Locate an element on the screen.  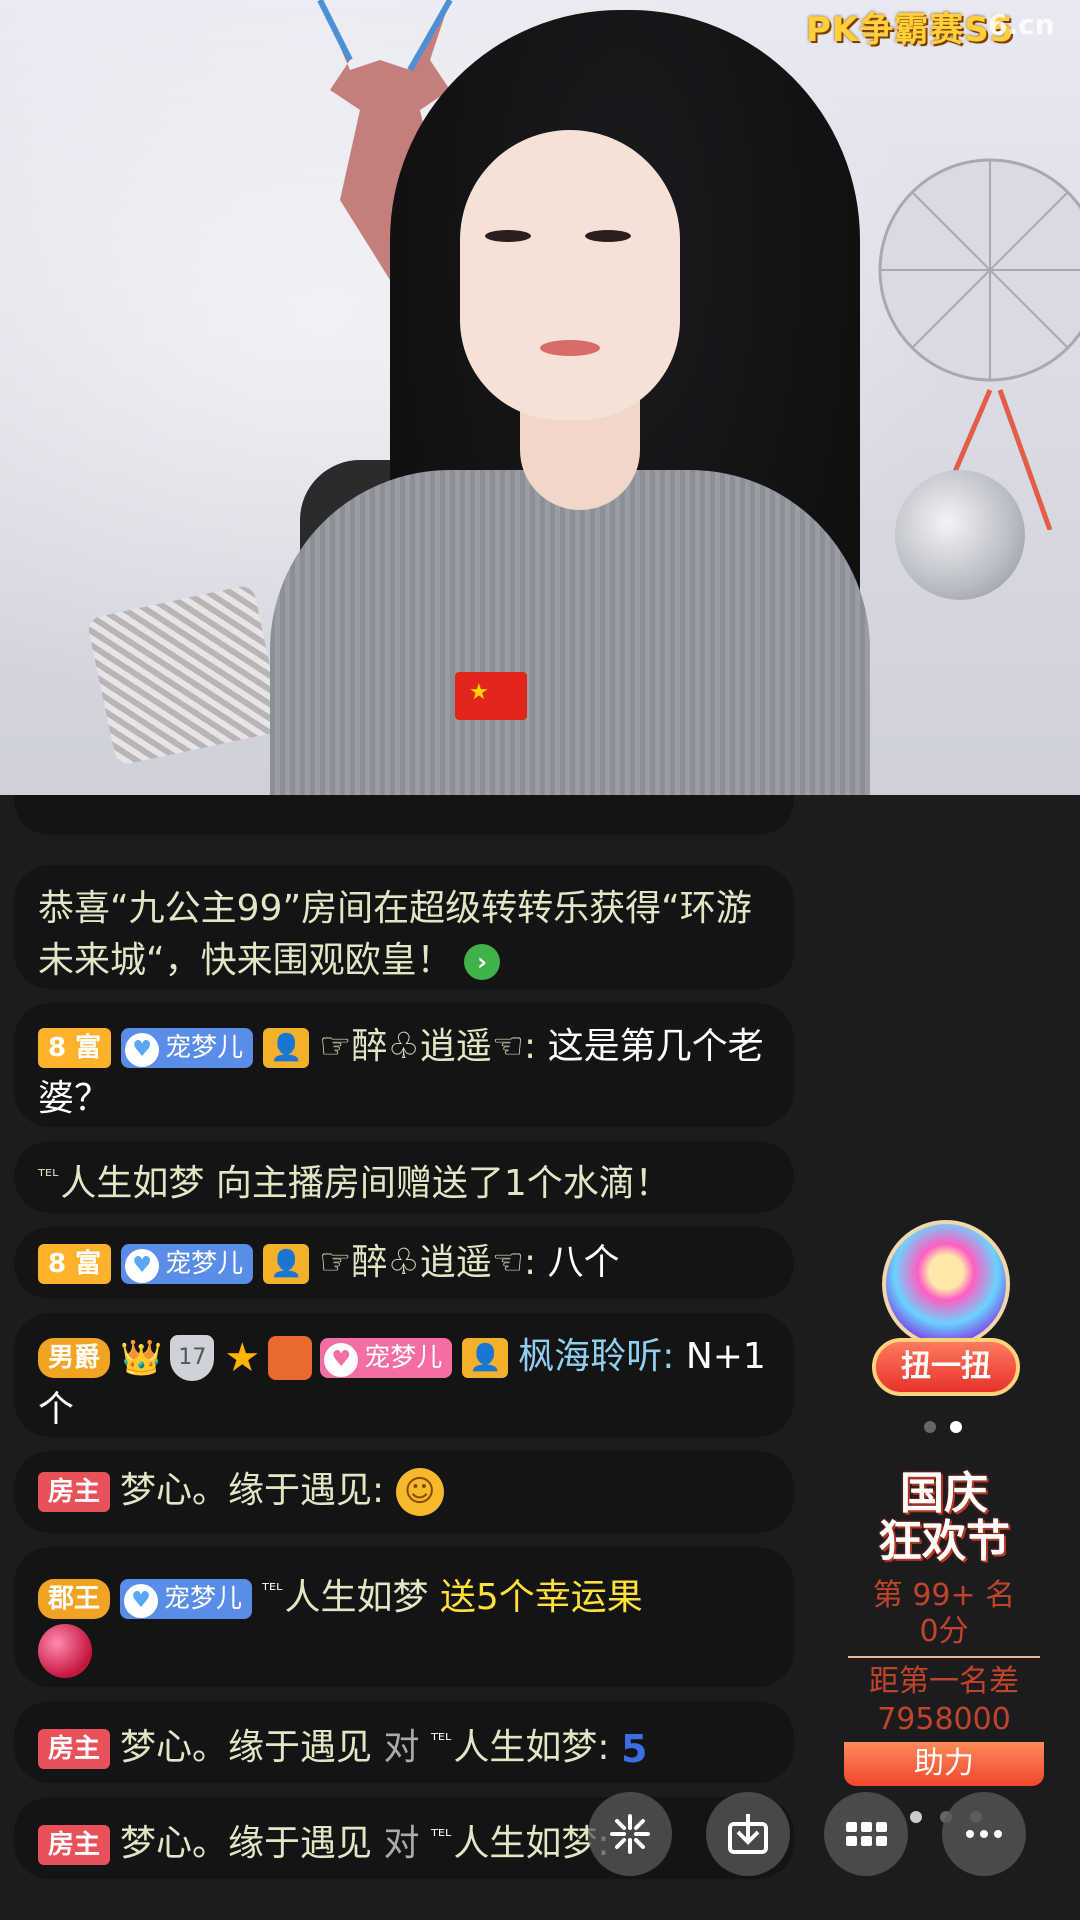
chat-bubble-partial is located at coordinates (404, 815).